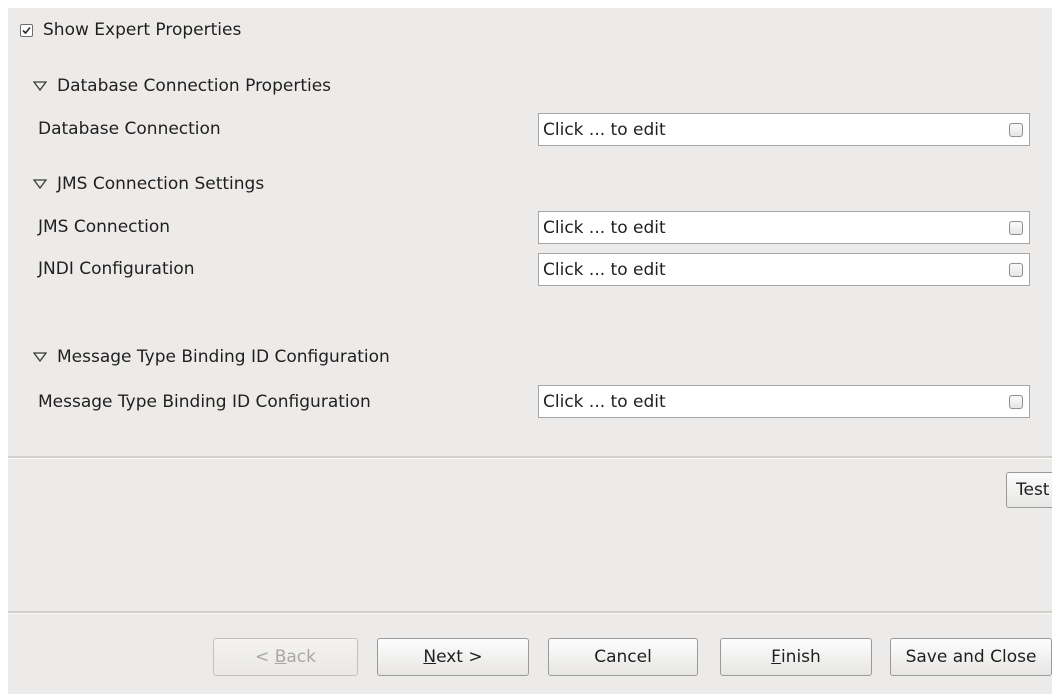  What do you see at coordinates (459, 657) in the screenshot?
I see `next-button-rest: ext >` at bounding box center [459, 657].